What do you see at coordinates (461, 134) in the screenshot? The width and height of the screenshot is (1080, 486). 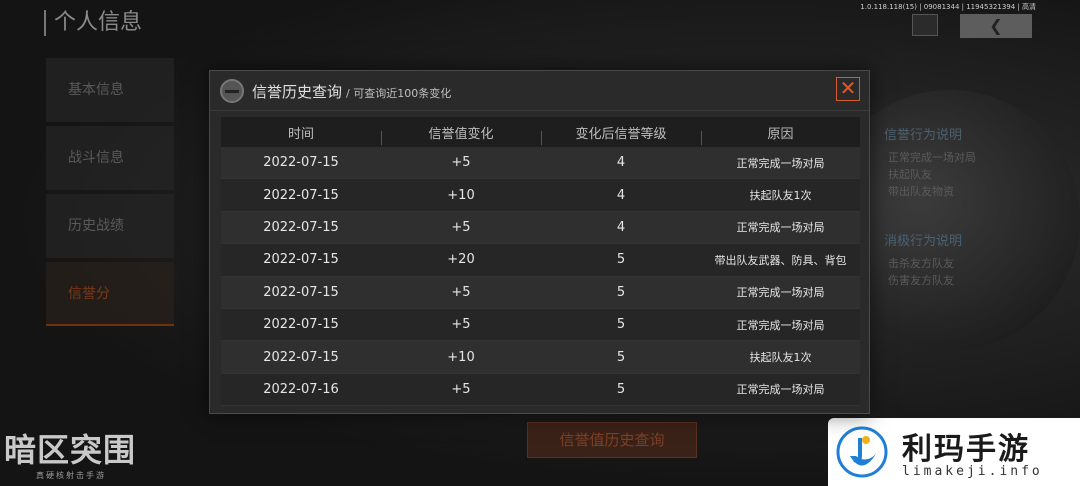 I see `column-header-change: 信誉值变化` at bounding box center [461, 134].